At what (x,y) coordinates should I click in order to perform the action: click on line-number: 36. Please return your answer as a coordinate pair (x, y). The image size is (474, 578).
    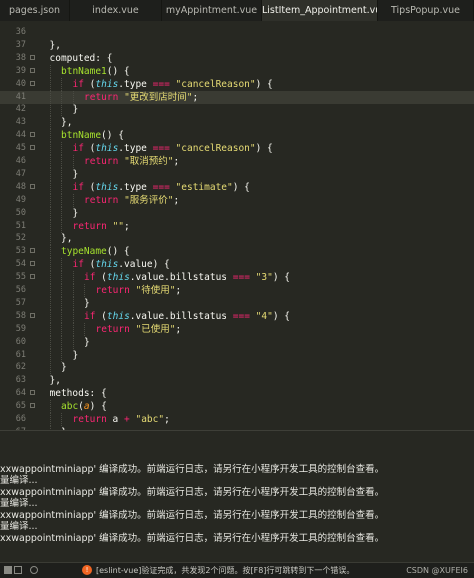
    Looking at the image, I should click on (20, 32).